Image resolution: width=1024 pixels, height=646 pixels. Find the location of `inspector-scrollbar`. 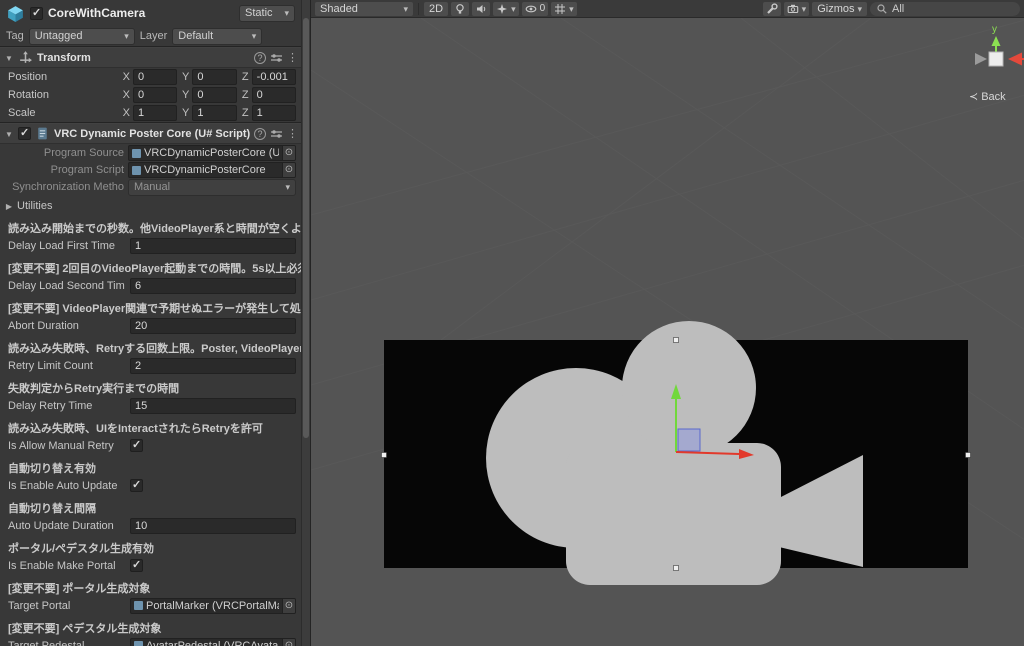

inspector-scrollbar is located at coordinates (305, 323).